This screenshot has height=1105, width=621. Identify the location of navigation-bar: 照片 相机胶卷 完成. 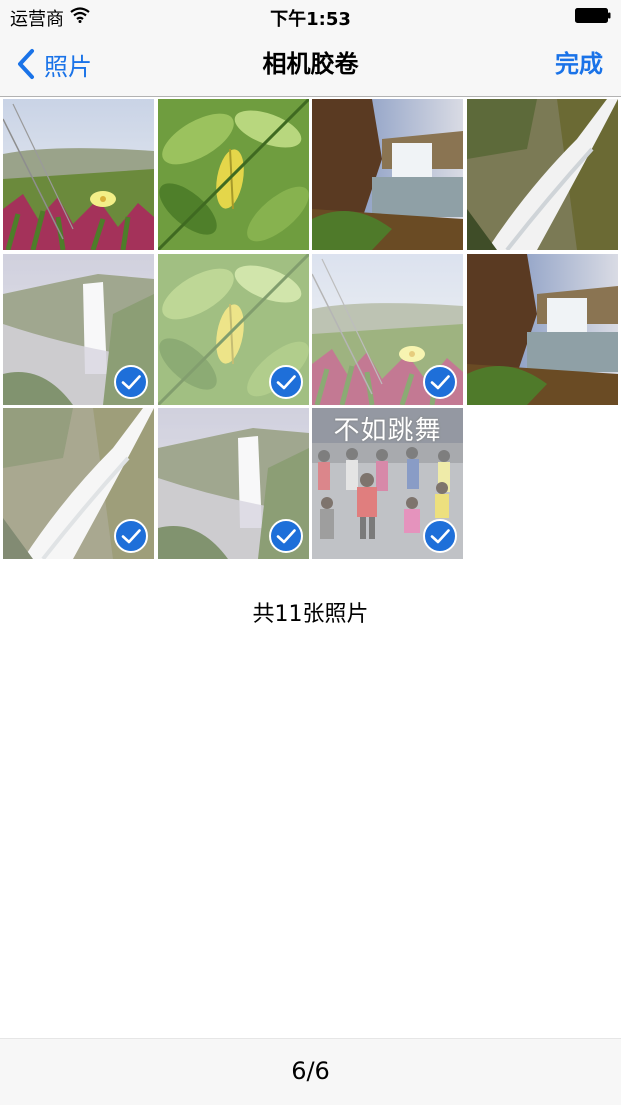
(310, 64).